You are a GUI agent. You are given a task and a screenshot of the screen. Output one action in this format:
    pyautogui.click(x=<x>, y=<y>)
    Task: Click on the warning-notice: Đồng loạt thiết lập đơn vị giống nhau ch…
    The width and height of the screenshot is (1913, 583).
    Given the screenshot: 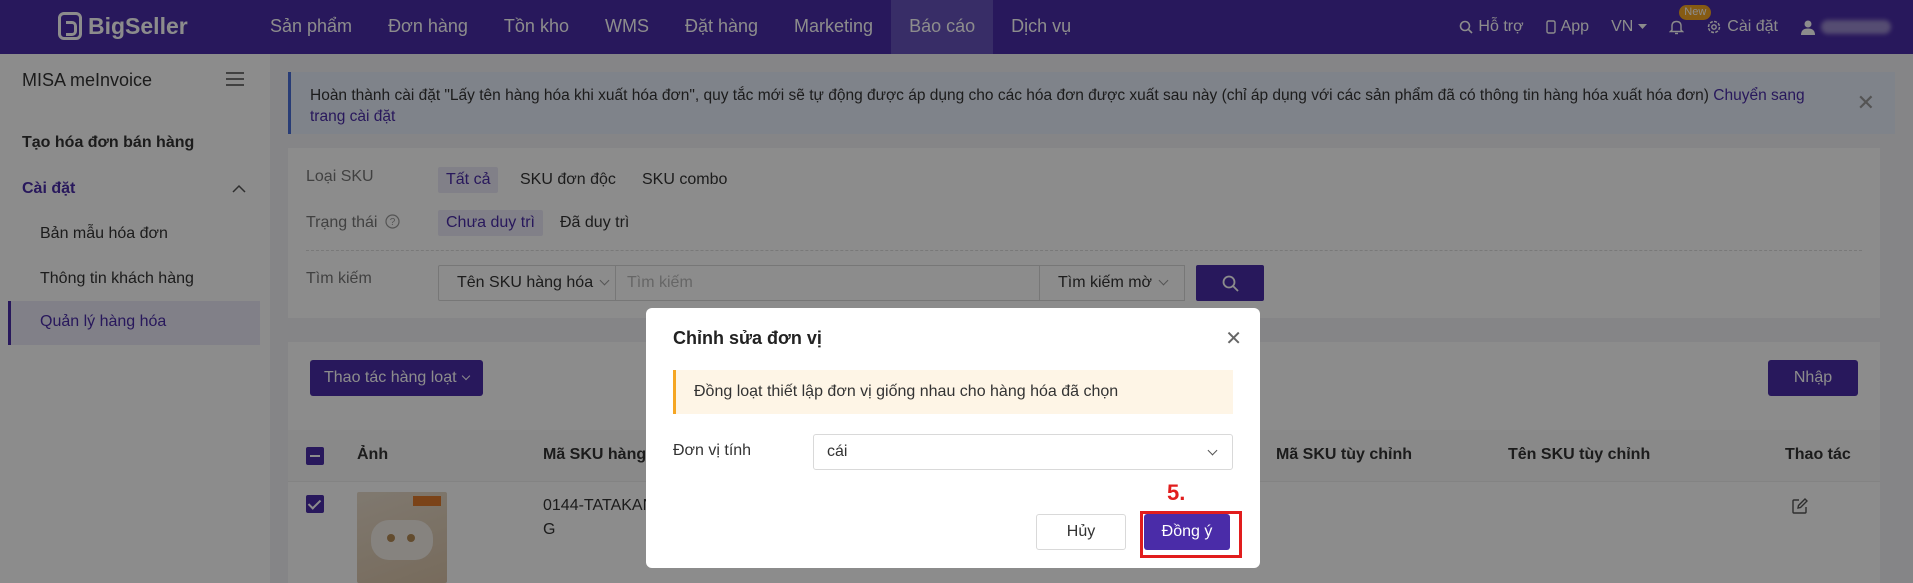 What is the action you would take?
    pyautogui.click(x=953, y=392)
    